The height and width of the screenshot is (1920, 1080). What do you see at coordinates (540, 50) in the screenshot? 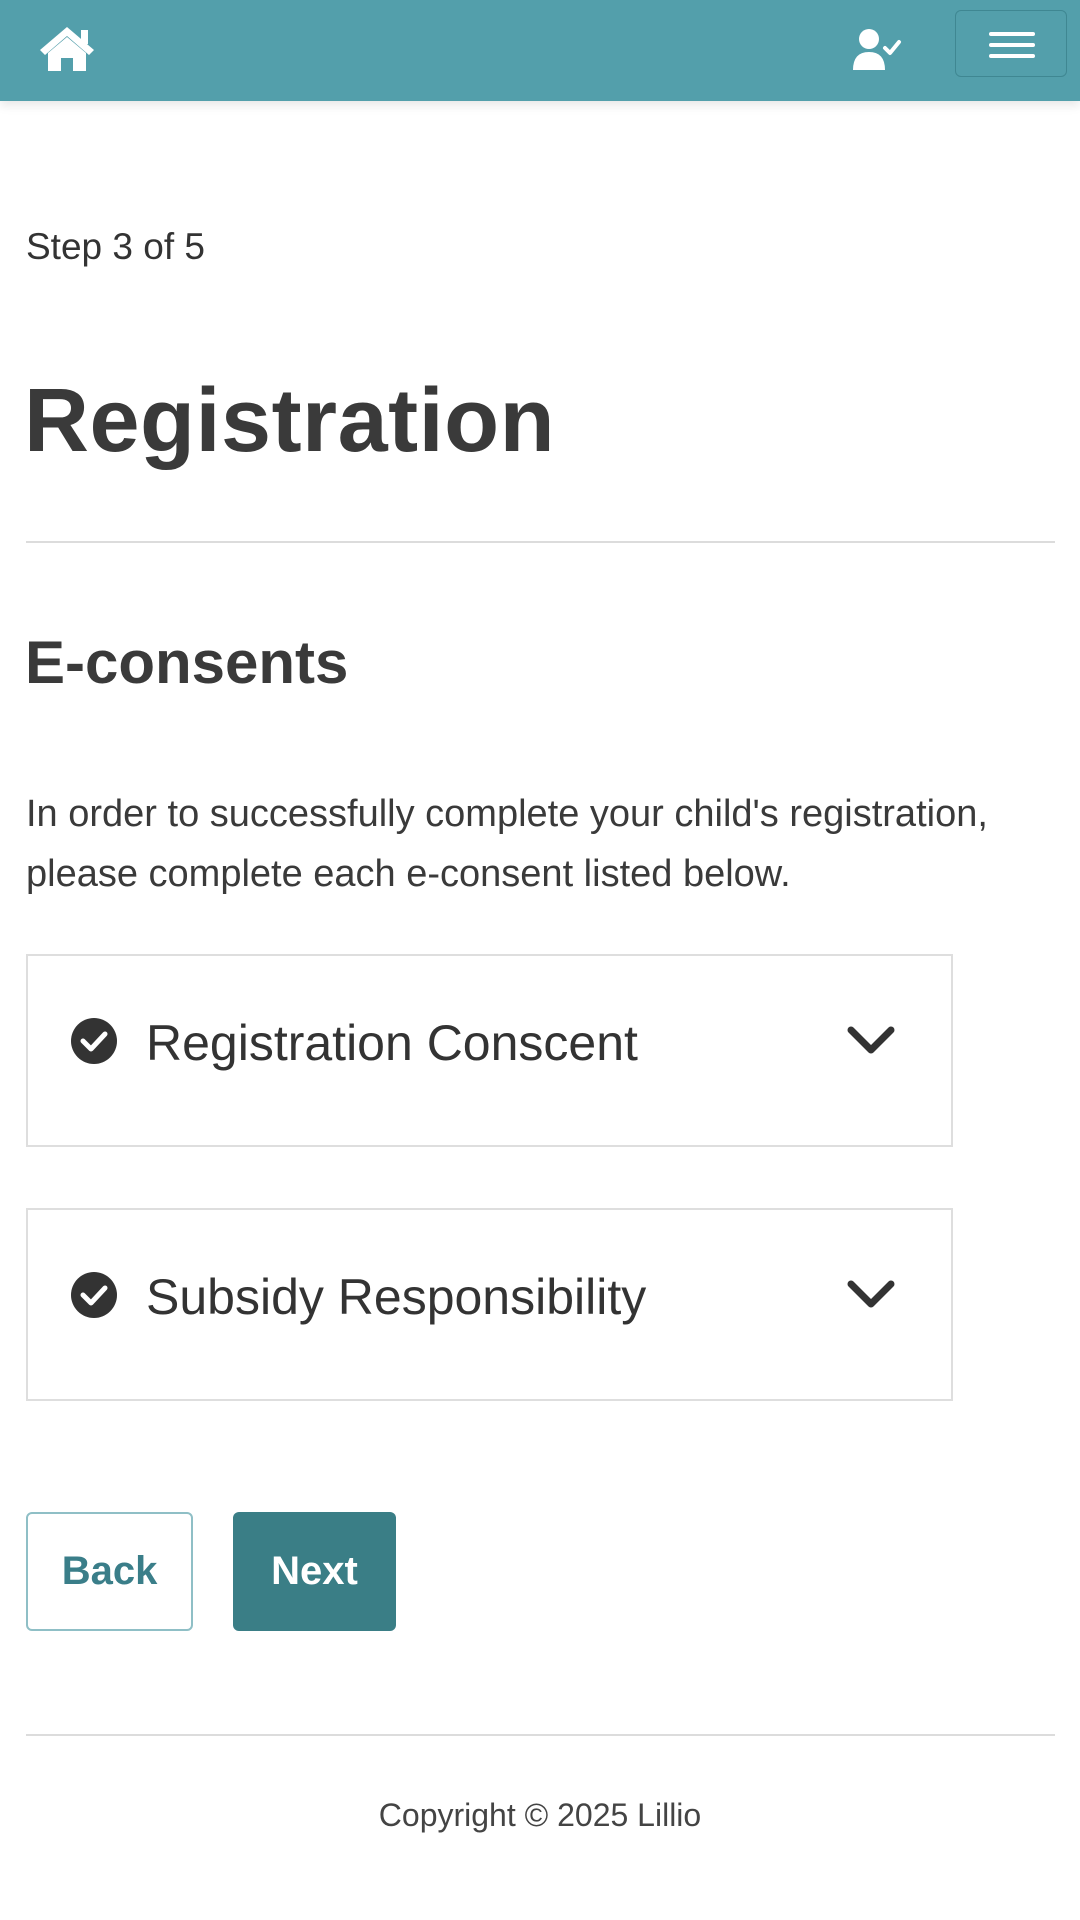
I see `top-navbar` at bounding box center [540, 50].